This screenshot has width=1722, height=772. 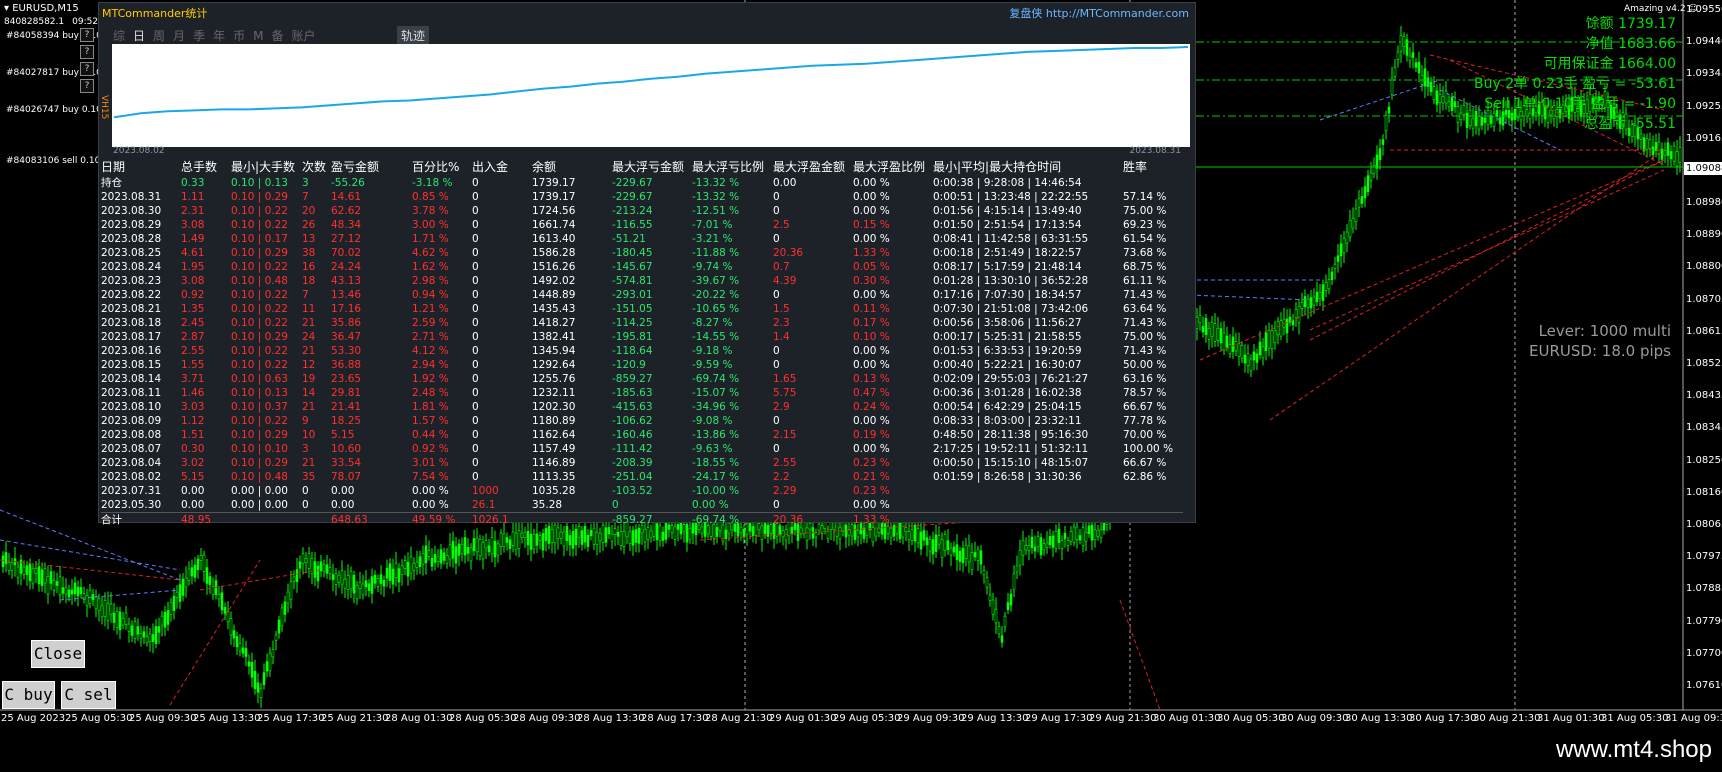 What do you see at coordinates (651, 95) in the screenshot?
I see `equity-curve-chart` at bounding box center [651, 95].